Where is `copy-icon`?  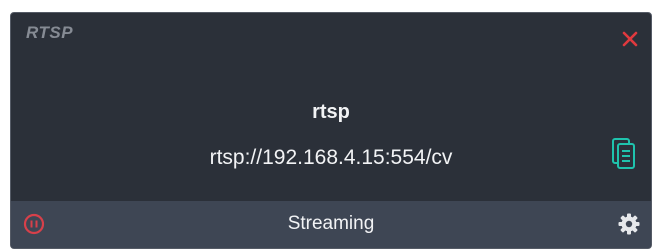
copy-icon is located at coordinates (623, 153).